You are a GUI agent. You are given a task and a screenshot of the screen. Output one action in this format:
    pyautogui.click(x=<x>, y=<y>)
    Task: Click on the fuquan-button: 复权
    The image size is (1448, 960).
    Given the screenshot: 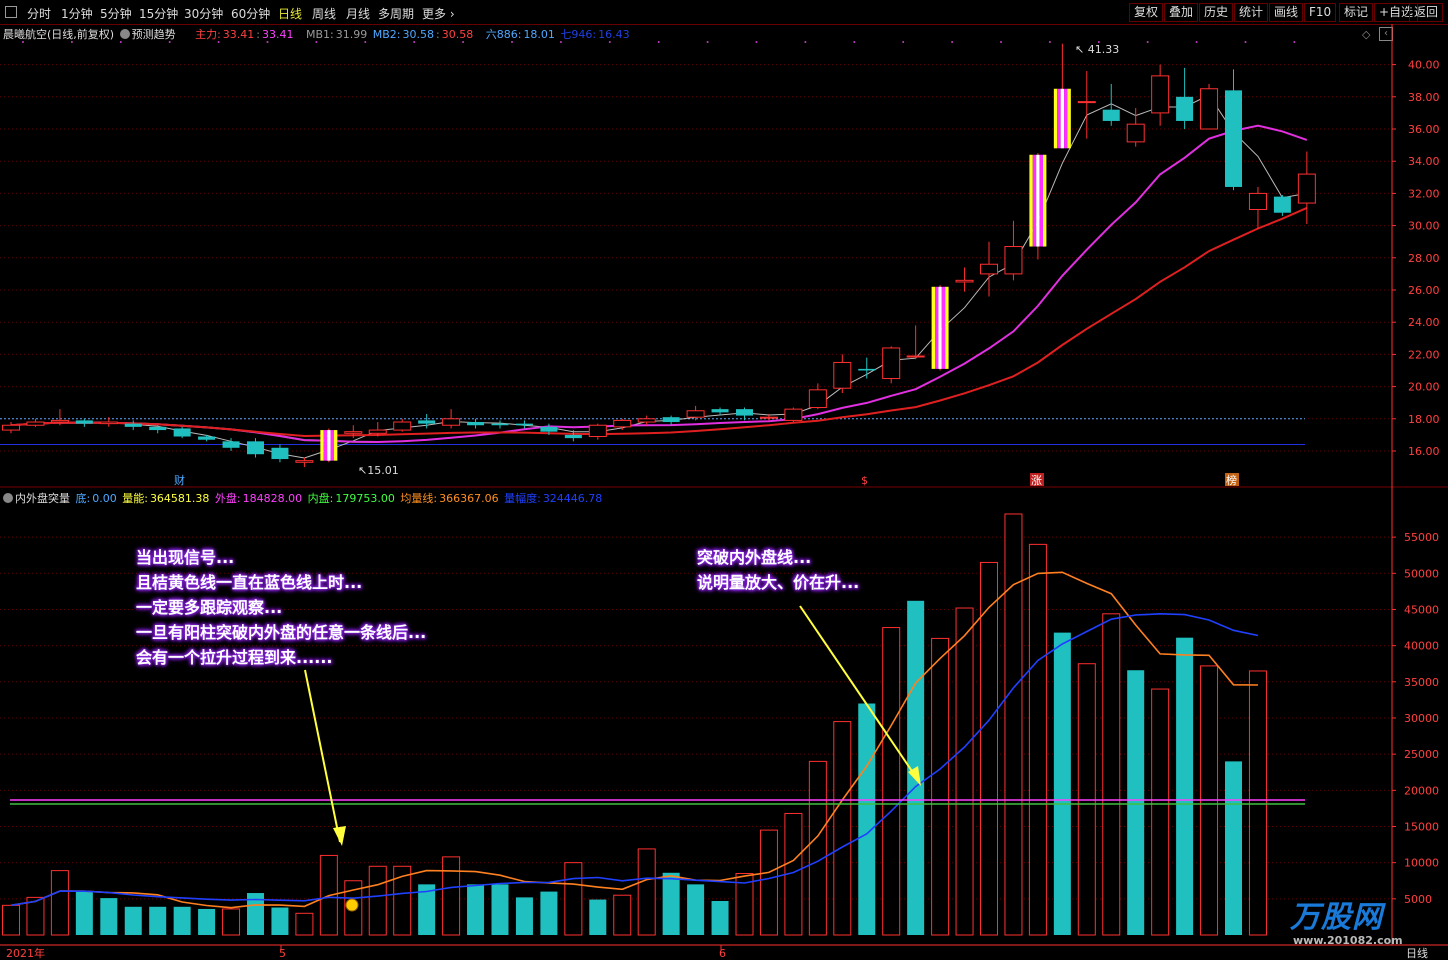 What is the action you would take?
    pyautogui.click(x=1146, y=12)
    